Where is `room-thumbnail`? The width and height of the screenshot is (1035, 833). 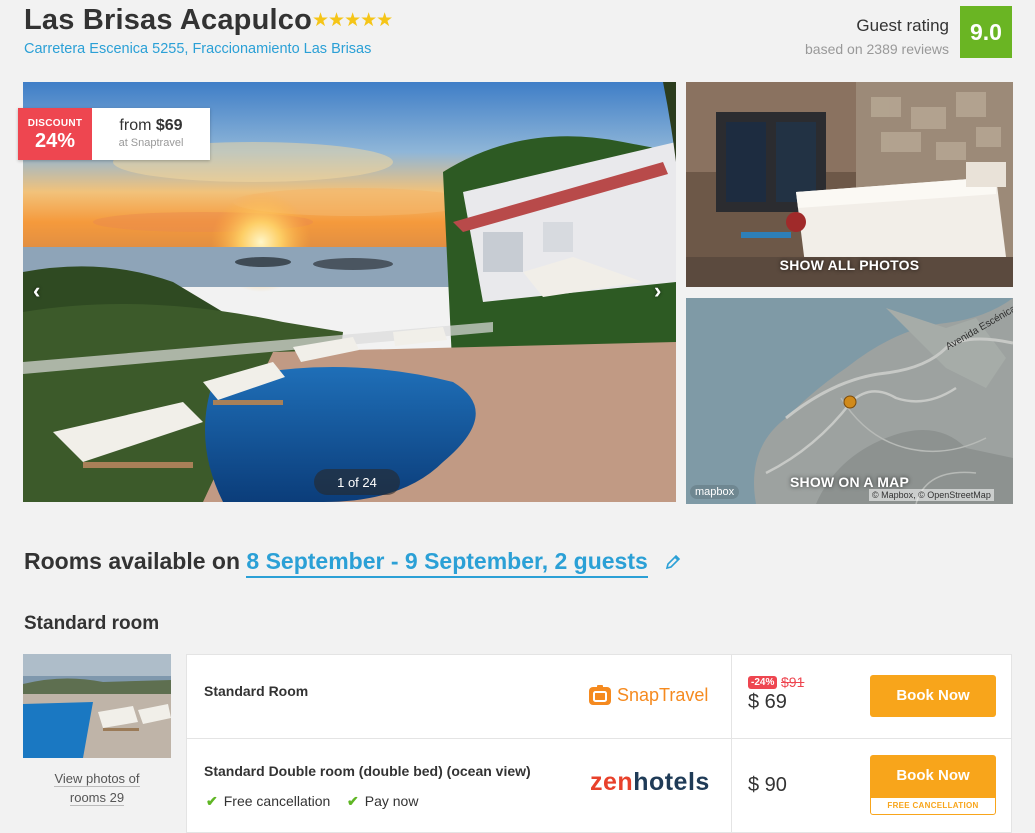
room-thumbnail is located at coordinates (97, 706).